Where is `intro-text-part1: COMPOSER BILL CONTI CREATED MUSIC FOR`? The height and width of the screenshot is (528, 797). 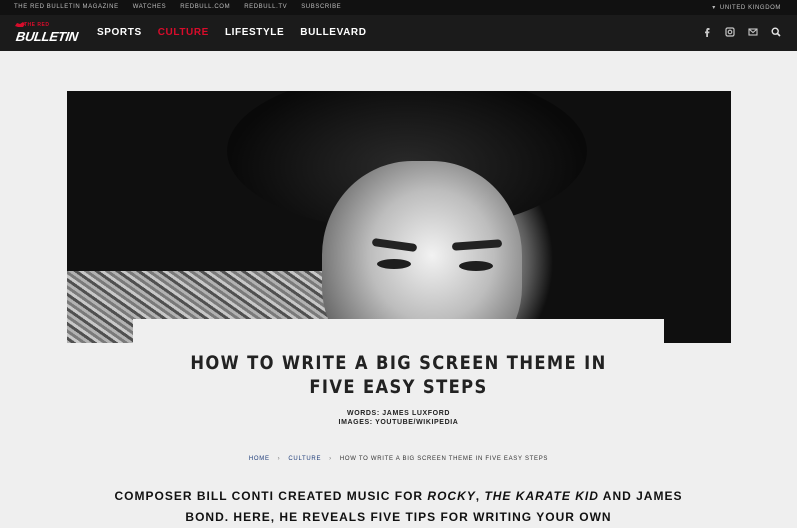
intro-text-part1: COMPOSER BILL CONTI CREATED MUSIC FOR is located at coordinates (271, 496).